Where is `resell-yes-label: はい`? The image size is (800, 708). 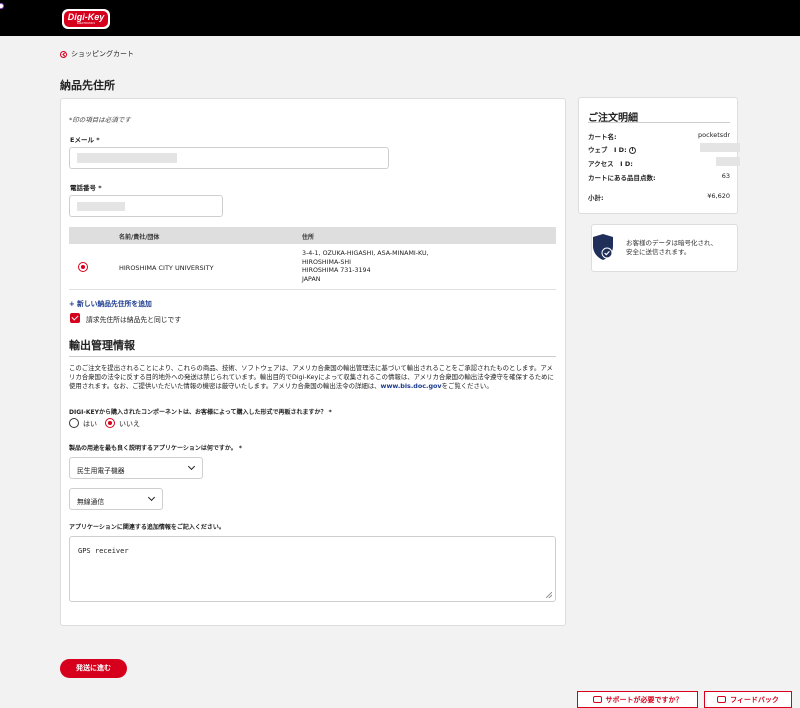
resell-yes-label: はい is located at coordinates (90, 424).